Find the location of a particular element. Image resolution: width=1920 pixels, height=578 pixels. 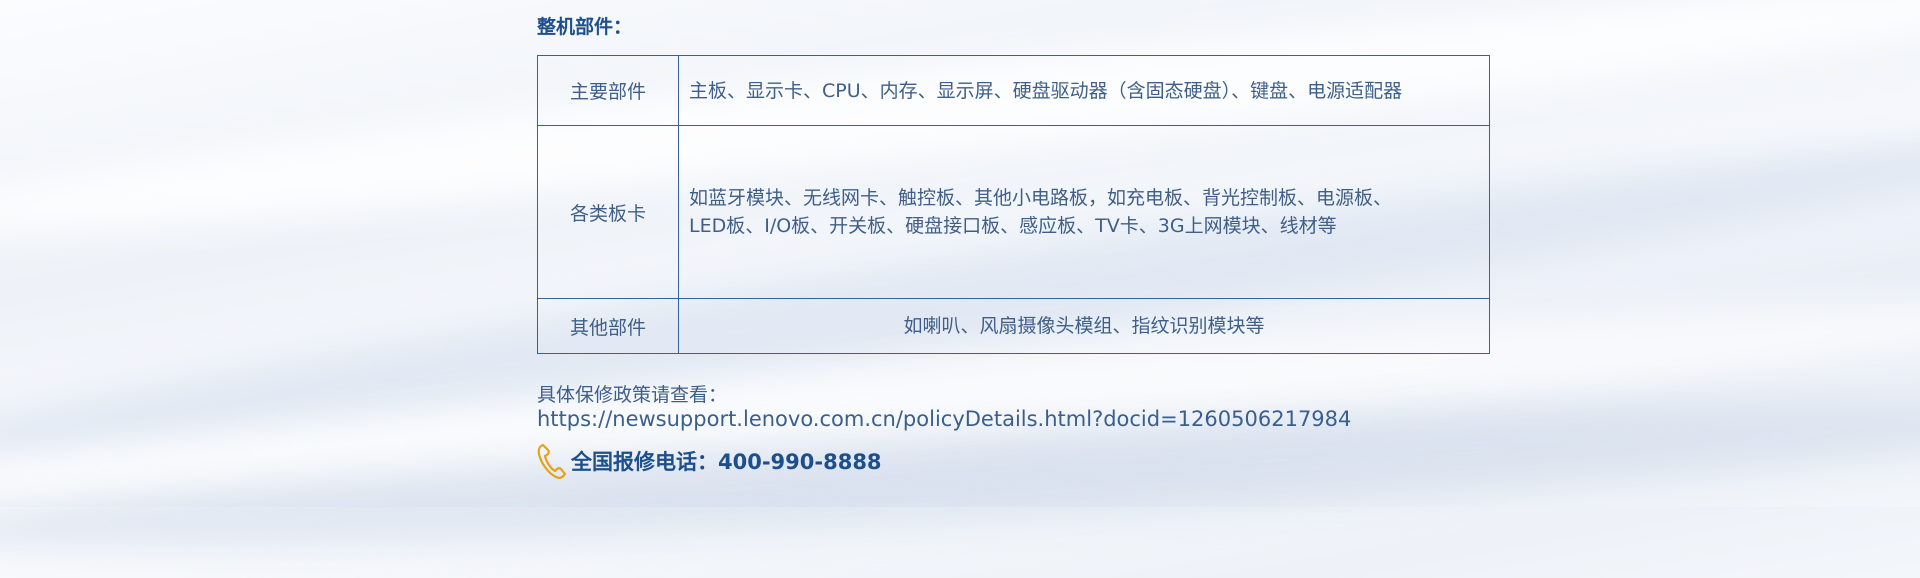

detail-line: 如喇叭、风扇摄像头模组、指纹识别模块等 is located at coordinates (1084, 326).